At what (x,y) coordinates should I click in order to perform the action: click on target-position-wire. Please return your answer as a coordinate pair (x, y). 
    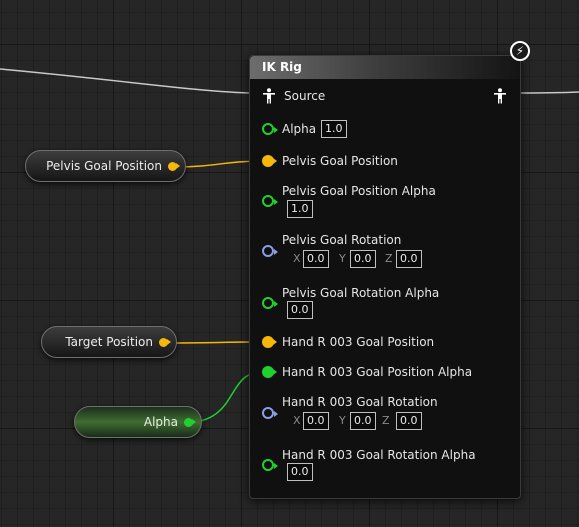
    Looking at the image, I should click on (214, 342).